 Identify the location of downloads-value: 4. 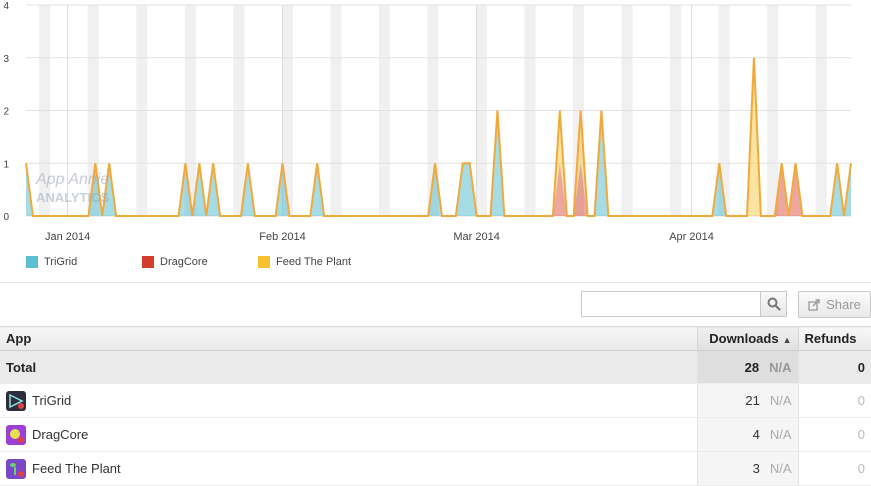
(756, 434).